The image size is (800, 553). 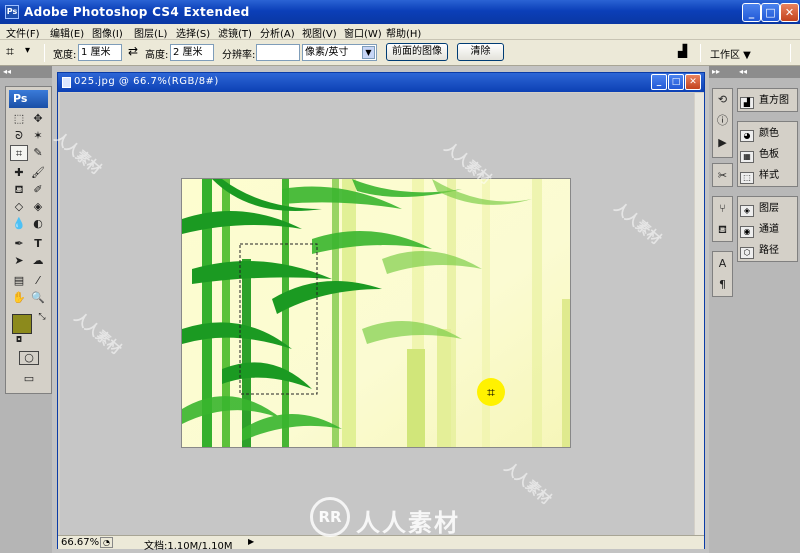 What do you see at coordinates (80, 542) in the screenshot?
I see `zoom-level: 66.67%` at bounding box center [80, 542].